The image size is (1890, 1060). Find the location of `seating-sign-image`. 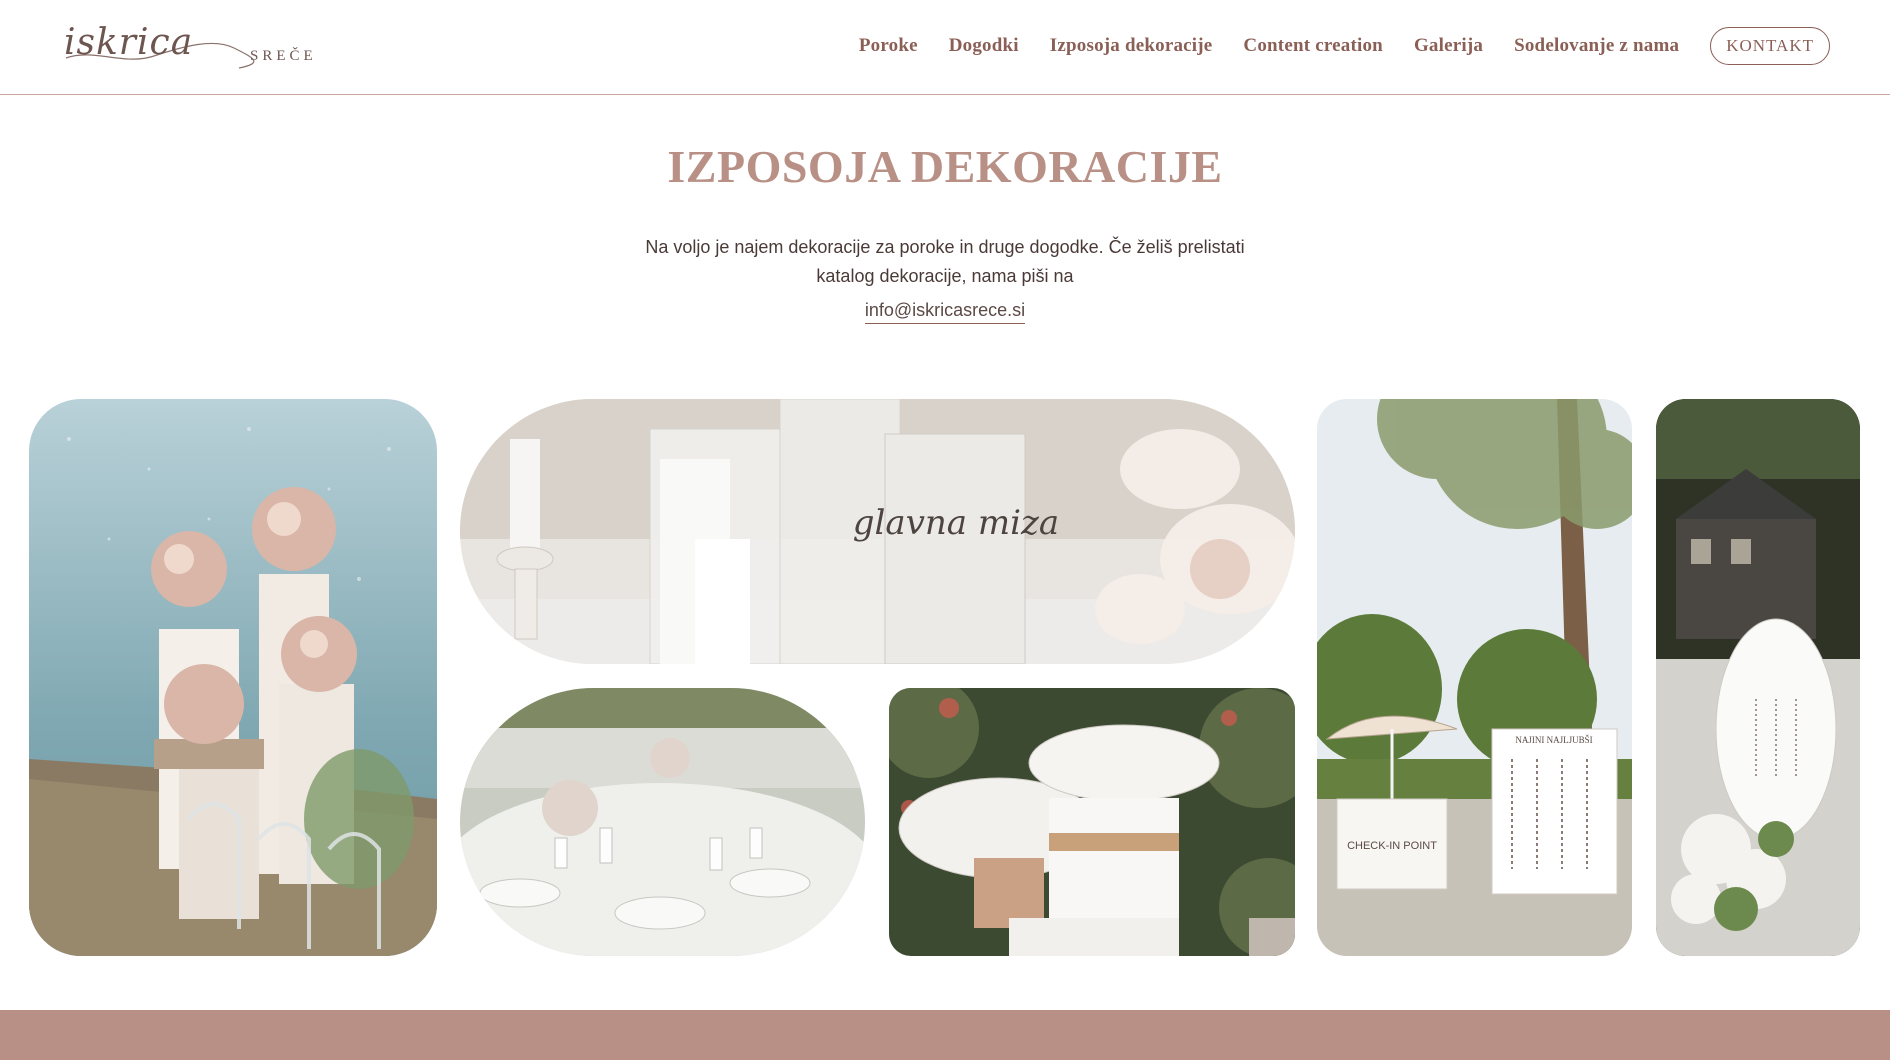

seating-sign-image is located at coordinates (1758, 677).